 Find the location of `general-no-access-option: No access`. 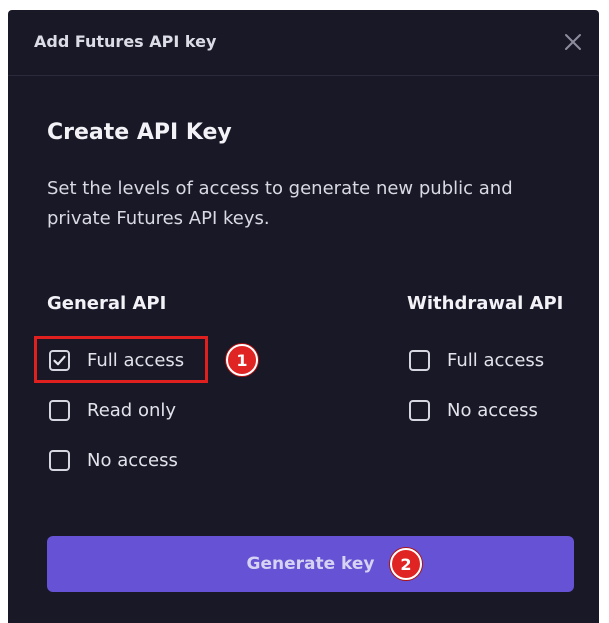

general-no-access-option: No access is located at coordinates (113, 460).